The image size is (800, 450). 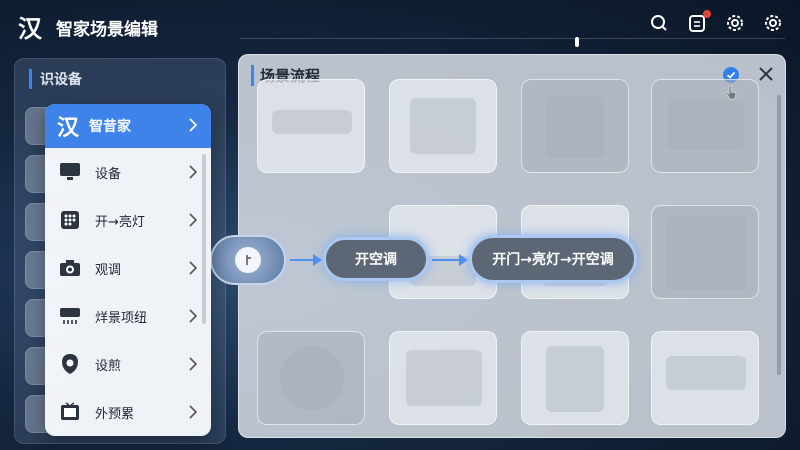 What do you see at coordinates (773, 23) in the screenshot?
I see `gear-icon` at bounding box center [773, 23].